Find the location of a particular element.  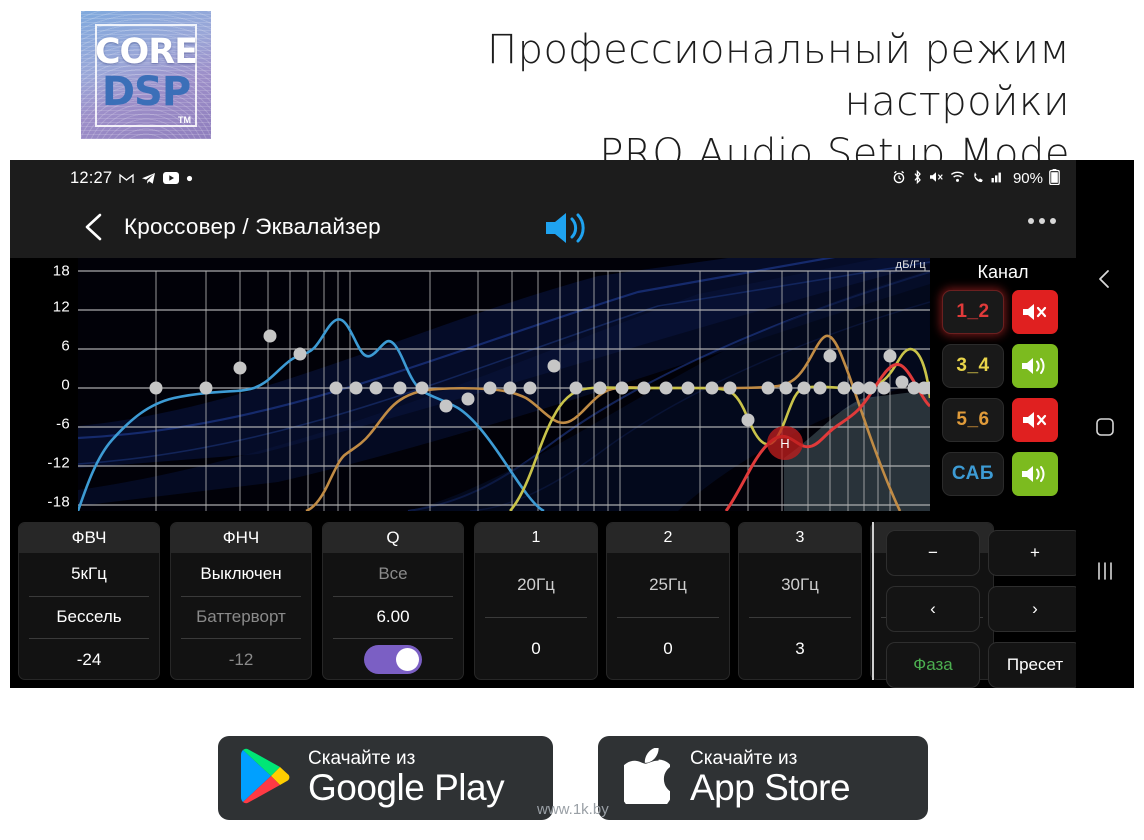

battery-icon is located at coordinates (1054, 178).